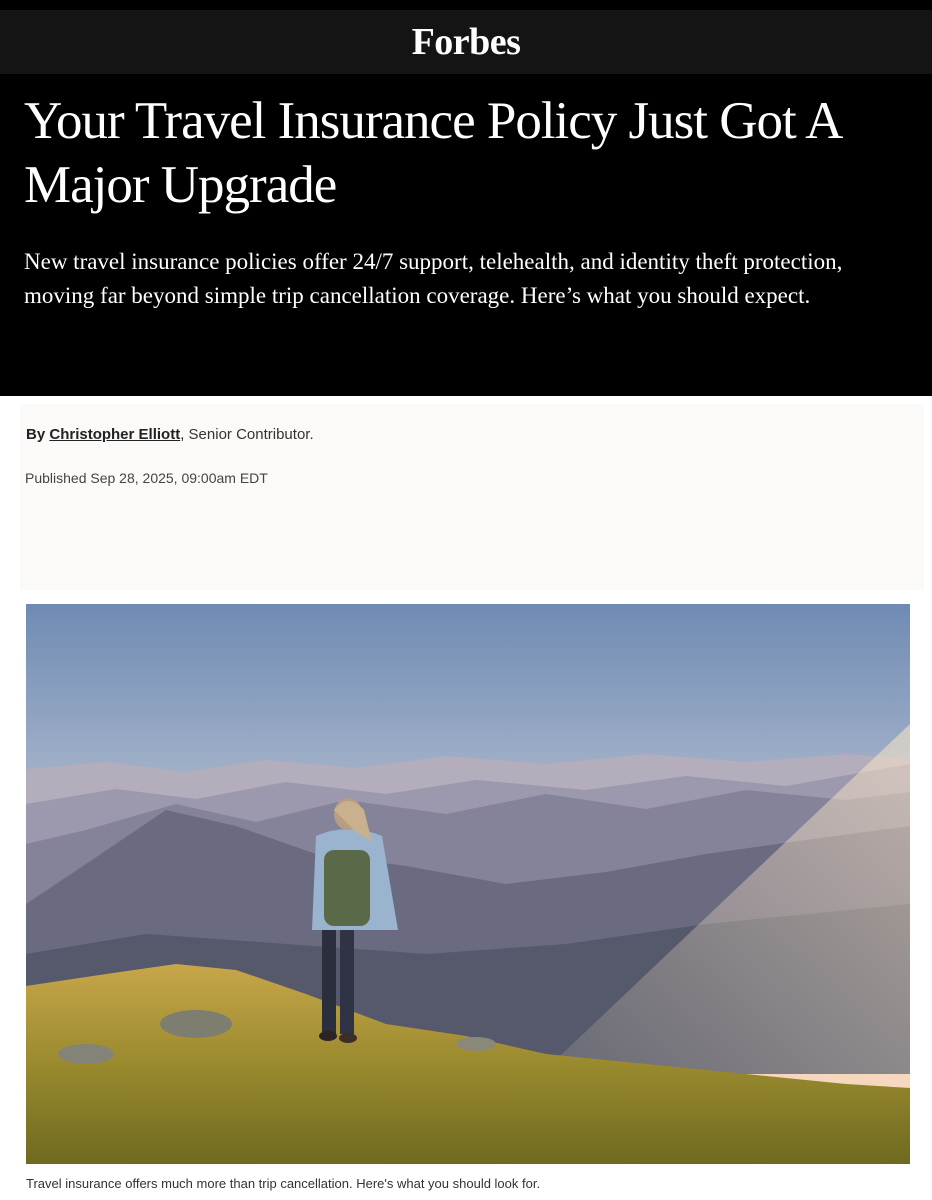 The height and width of the screenshot is (1200, 932). Describe the element at coordinates (251, 434) in the screenshot. I see `author-role: Senior Contributor.` at that location.